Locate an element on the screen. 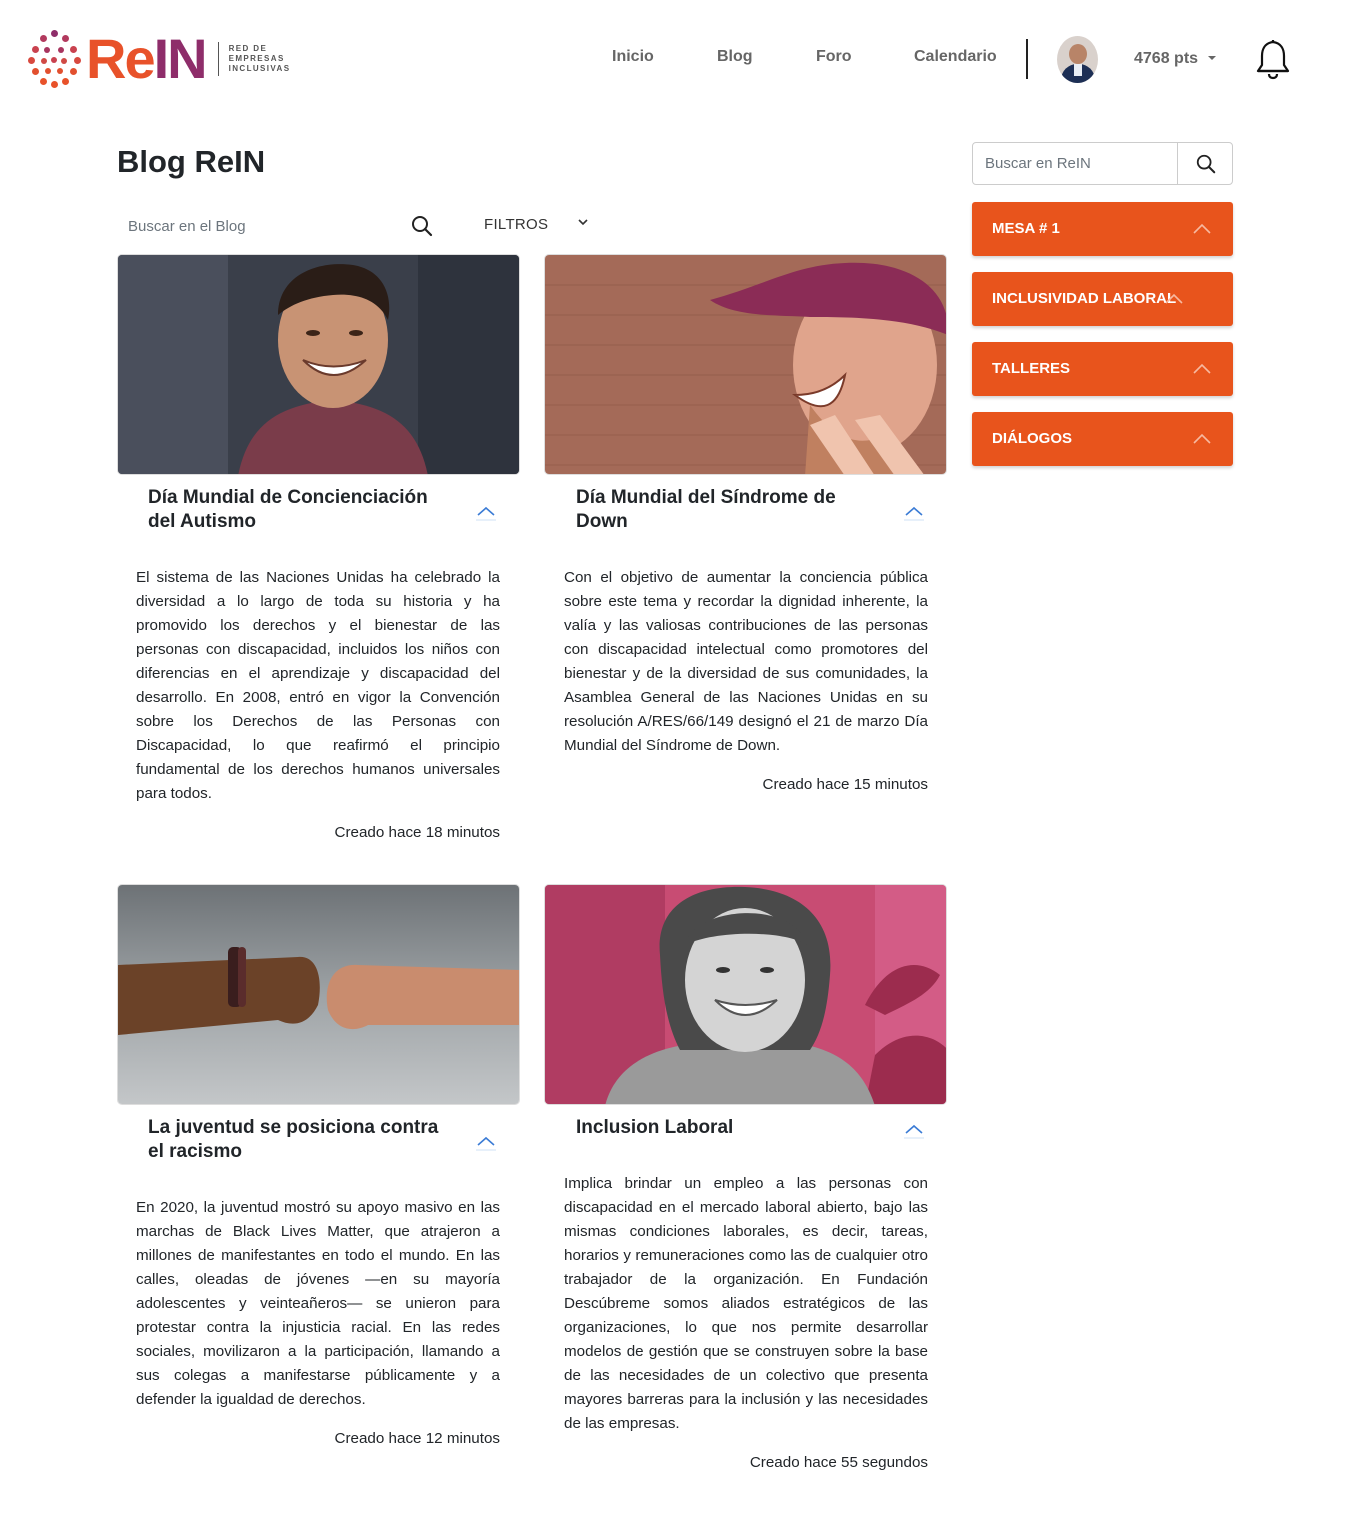 Image resolution: width=1349 pixels, height=1514 pixels. accordion-label: INCLUSIVIDAD LABORAL is located at coordinates (1084, 298).